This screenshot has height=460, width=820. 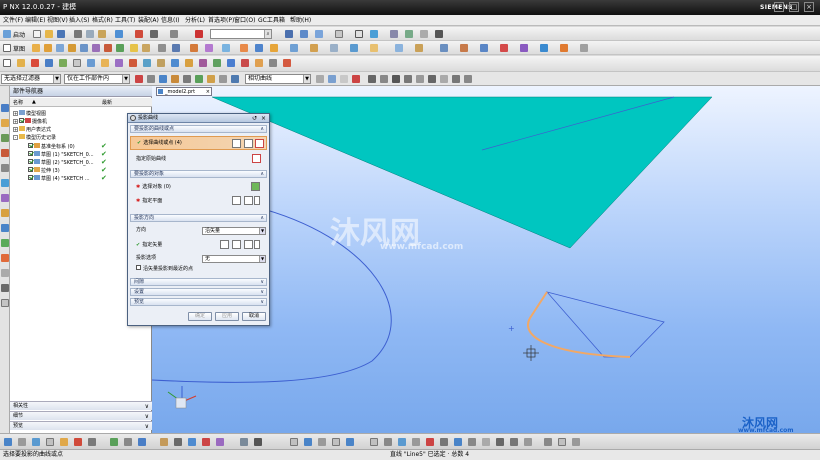 What do you see at coordinates (199, 79) in the screenshot?
I see `edge-rule-icon` at bounding box center [199, 79].